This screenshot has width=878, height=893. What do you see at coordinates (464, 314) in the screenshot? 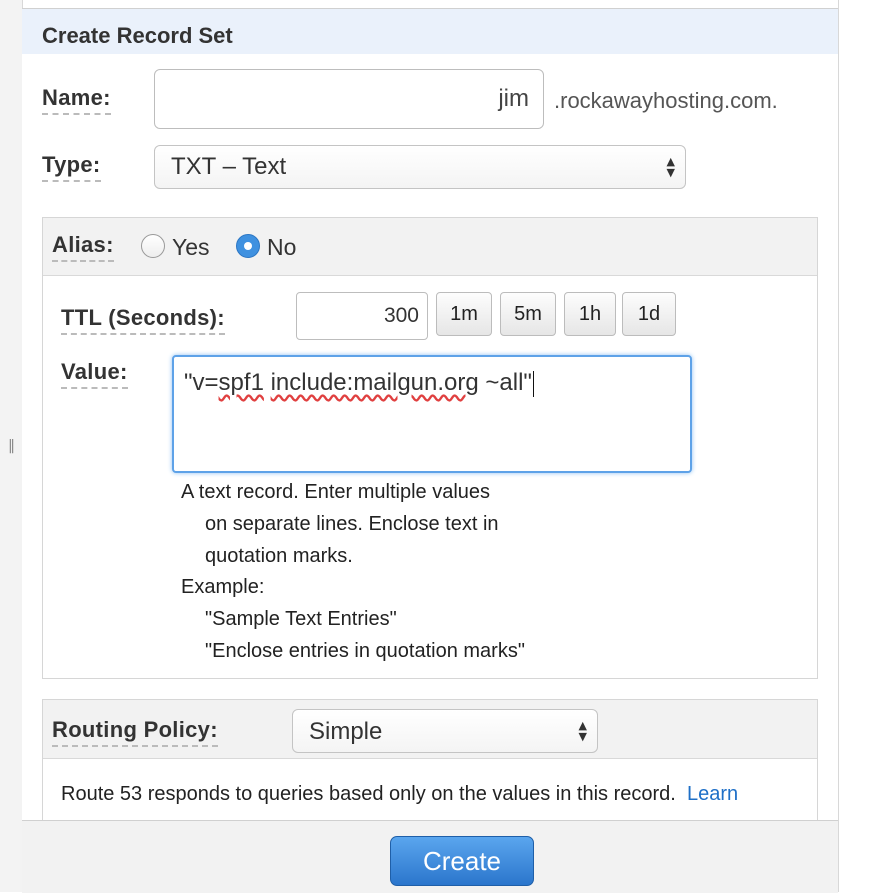
I see `ttl-1m-button: 1m` at bounding box center [464, 314].